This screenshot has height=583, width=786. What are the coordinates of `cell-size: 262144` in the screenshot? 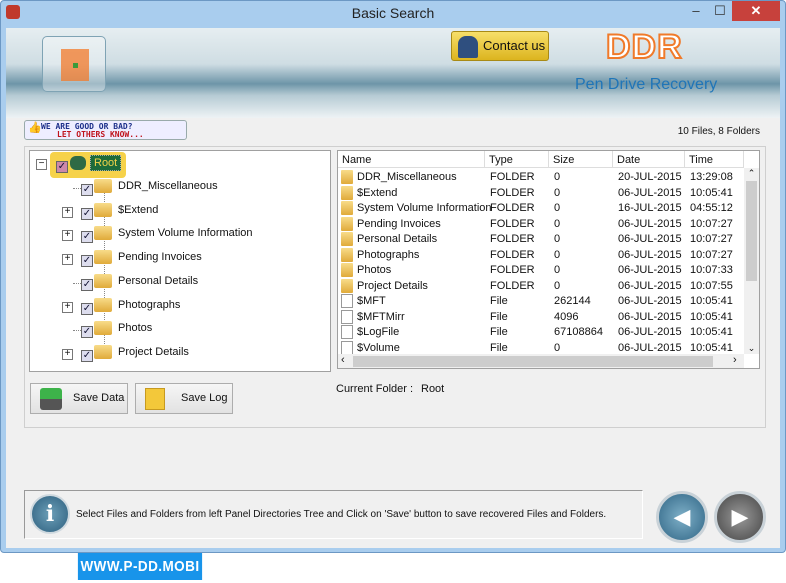 It's located at (572, 301).